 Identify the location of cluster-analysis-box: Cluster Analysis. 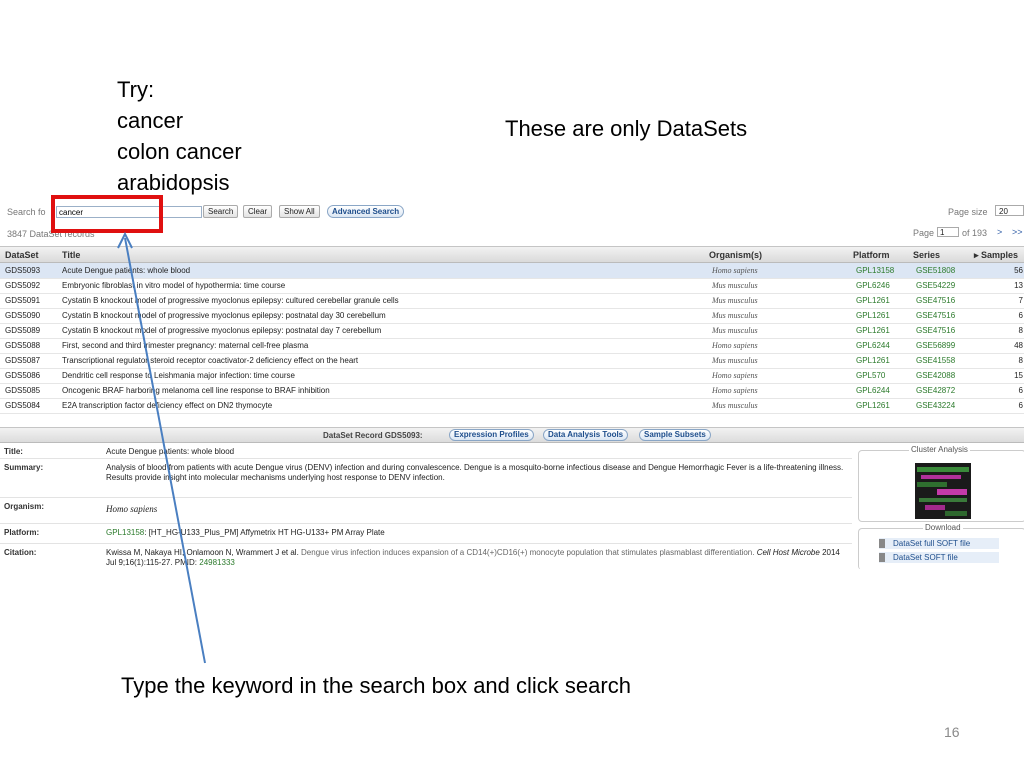
(941, 483).